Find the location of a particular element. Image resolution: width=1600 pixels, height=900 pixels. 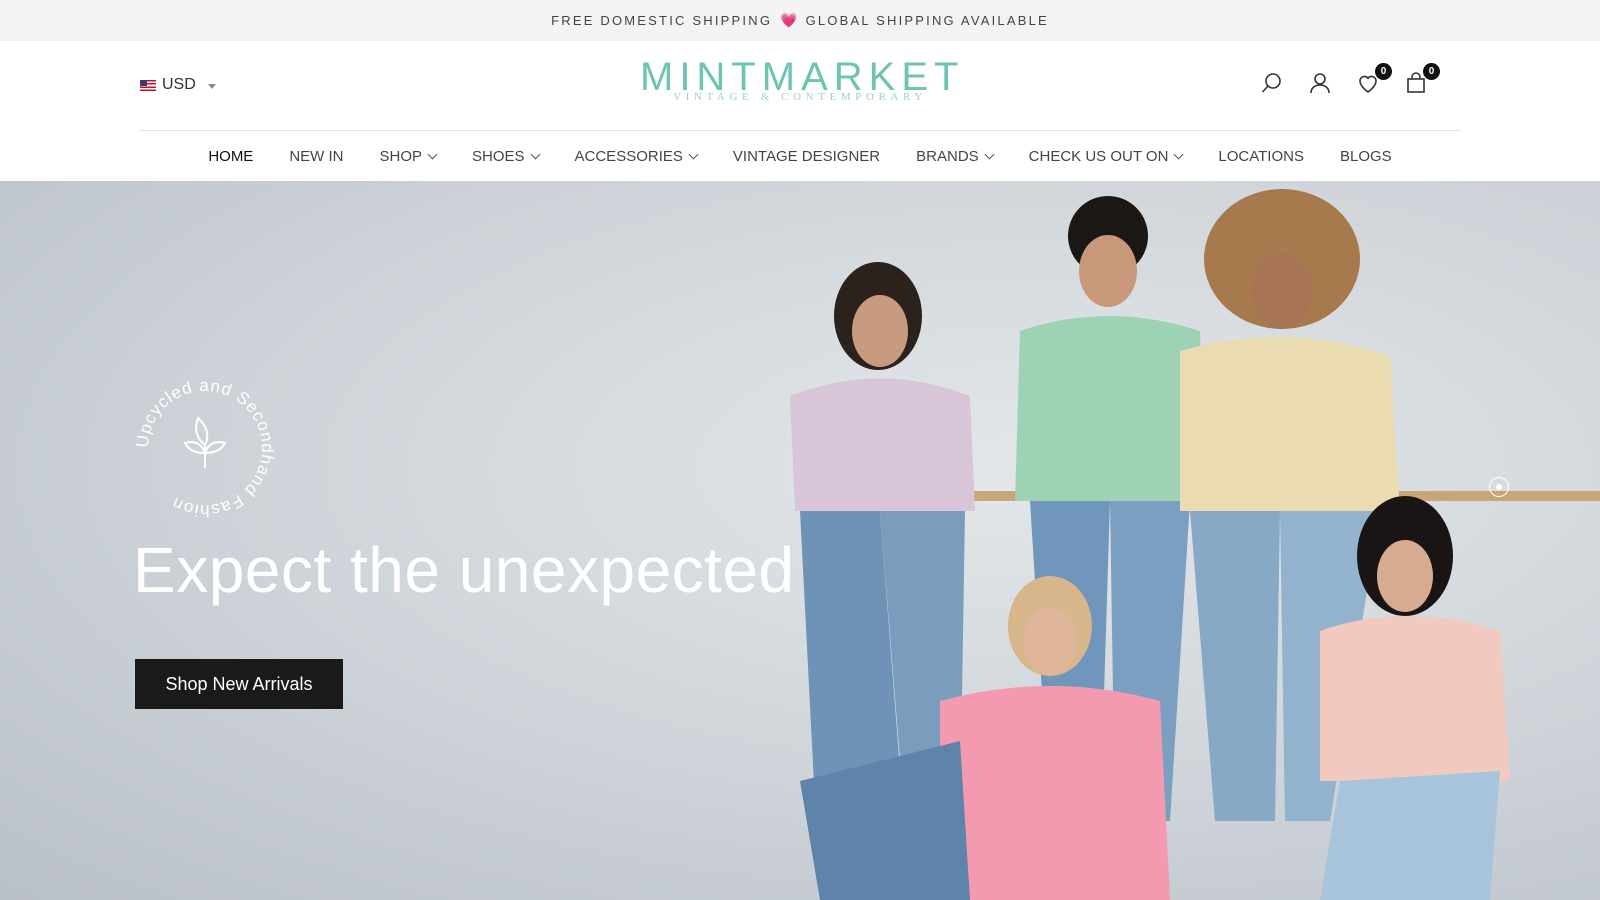

us-flag-icon is located at coordinates (148, 85).